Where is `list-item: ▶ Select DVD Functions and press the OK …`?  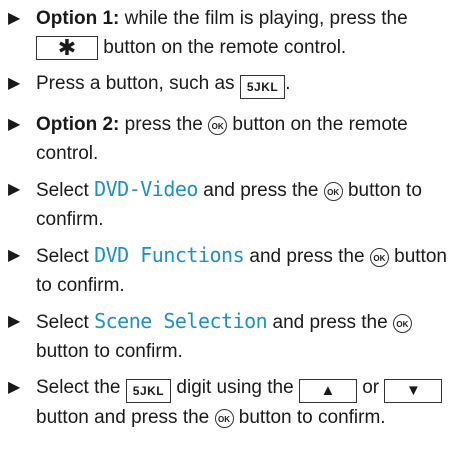 list-item: ▶ Select DVD Functions and press the OK … is located at coordinates (231, 270).